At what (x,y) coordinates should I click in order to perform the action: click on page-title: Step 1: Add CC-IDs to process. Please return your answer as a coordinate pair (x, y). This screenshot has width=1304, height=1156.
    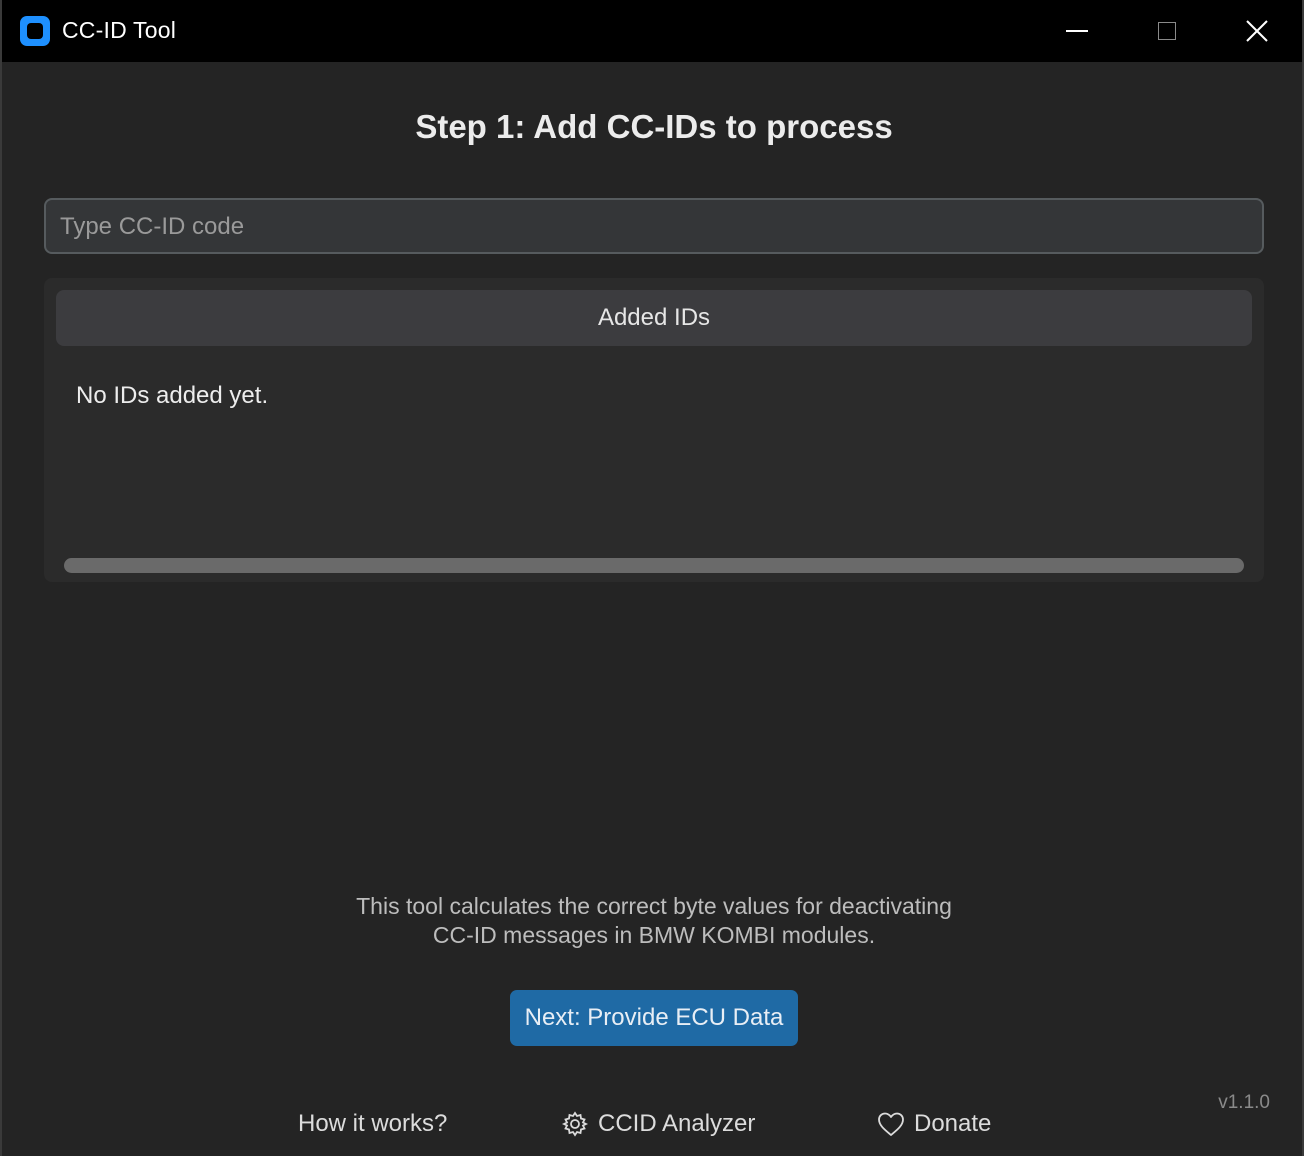
    Looking at the image, I should click on (654, 126).